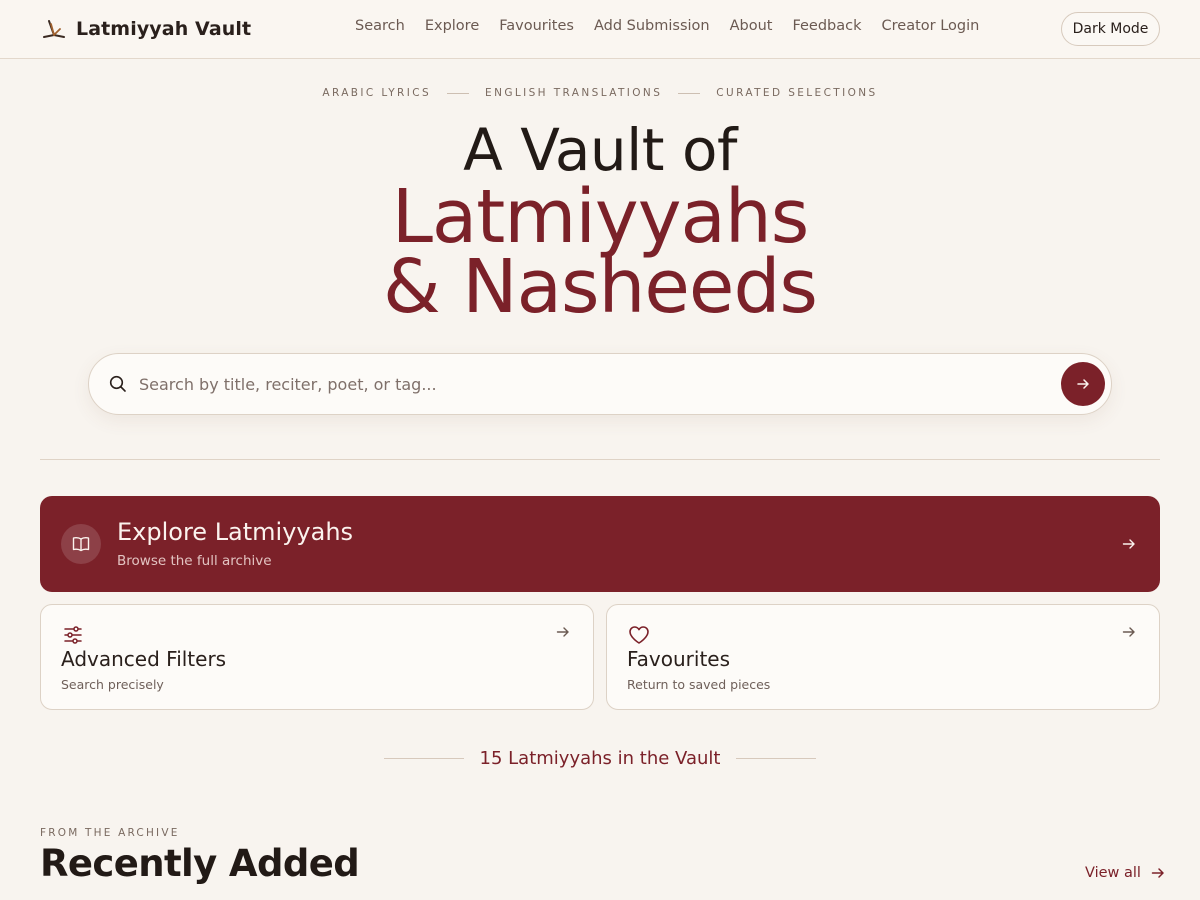  Describe the element at coordinates (600, 217) in the screenshot. I see `hero-title-line2: Latmiyyahs` at that location.